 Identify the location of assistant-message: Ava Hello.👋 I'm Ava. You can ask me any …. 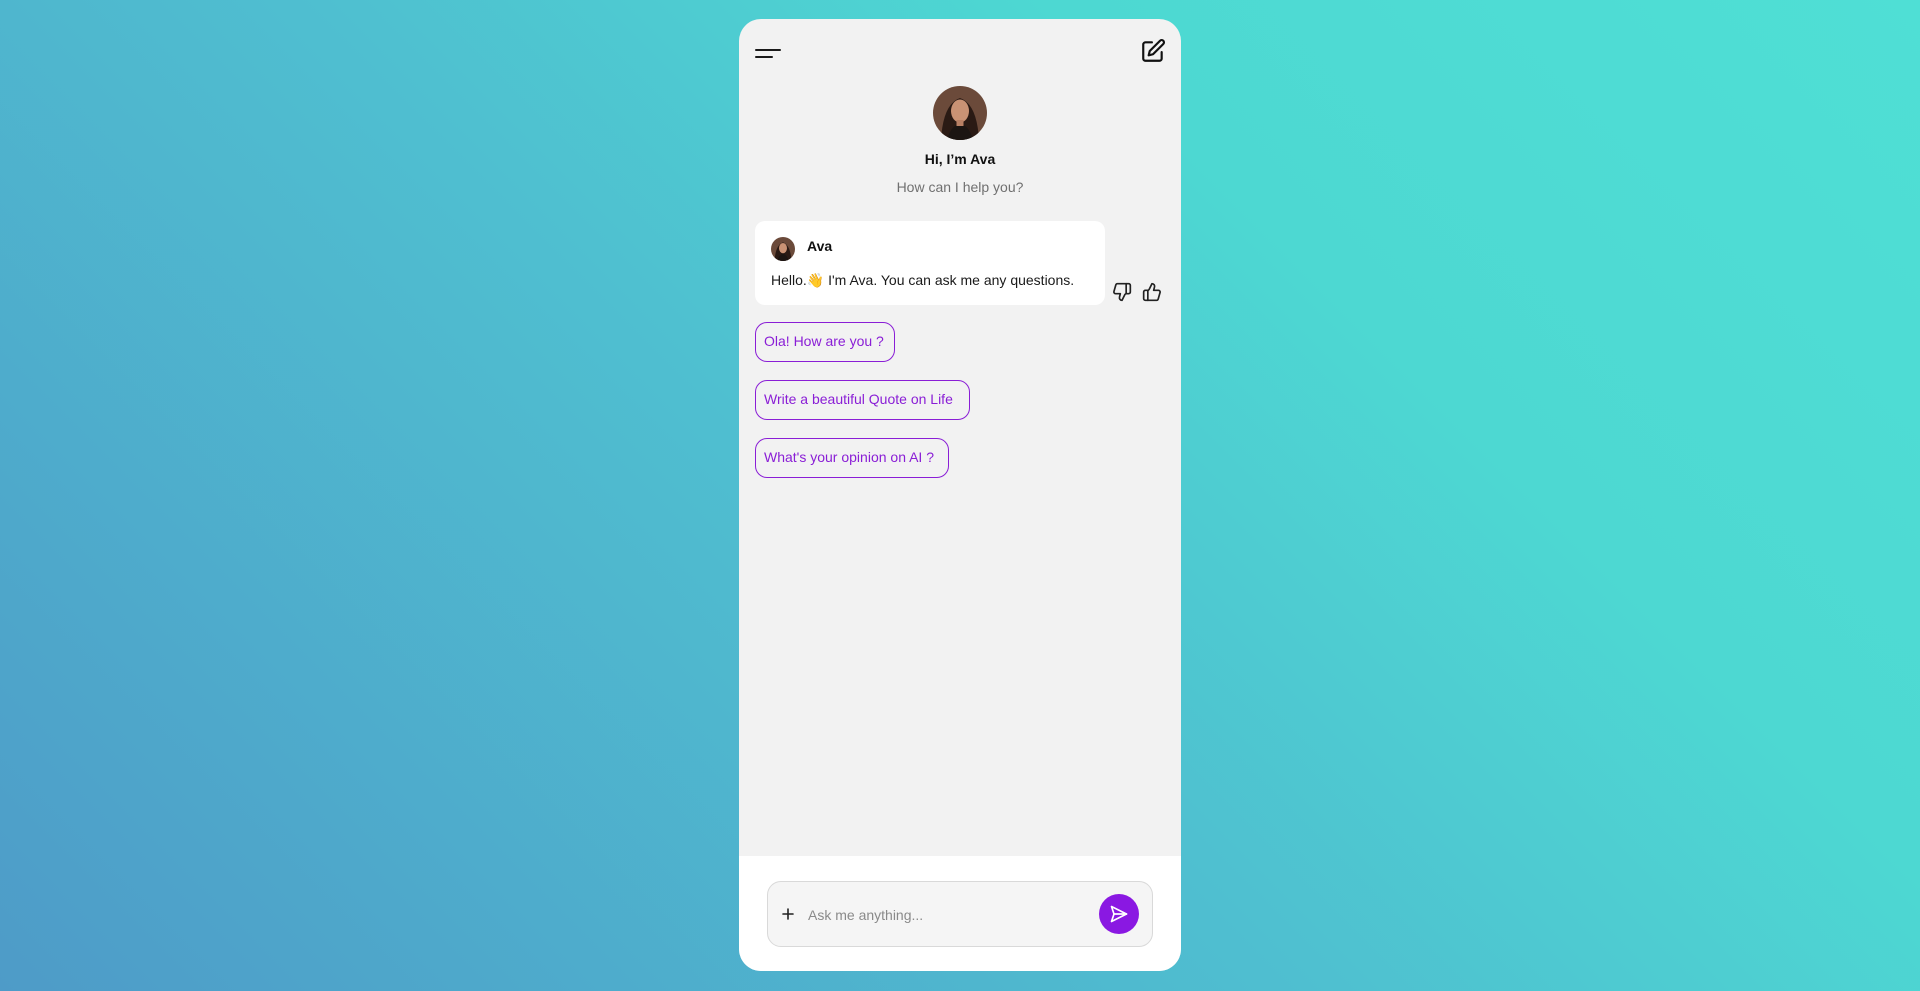
(930, 263).